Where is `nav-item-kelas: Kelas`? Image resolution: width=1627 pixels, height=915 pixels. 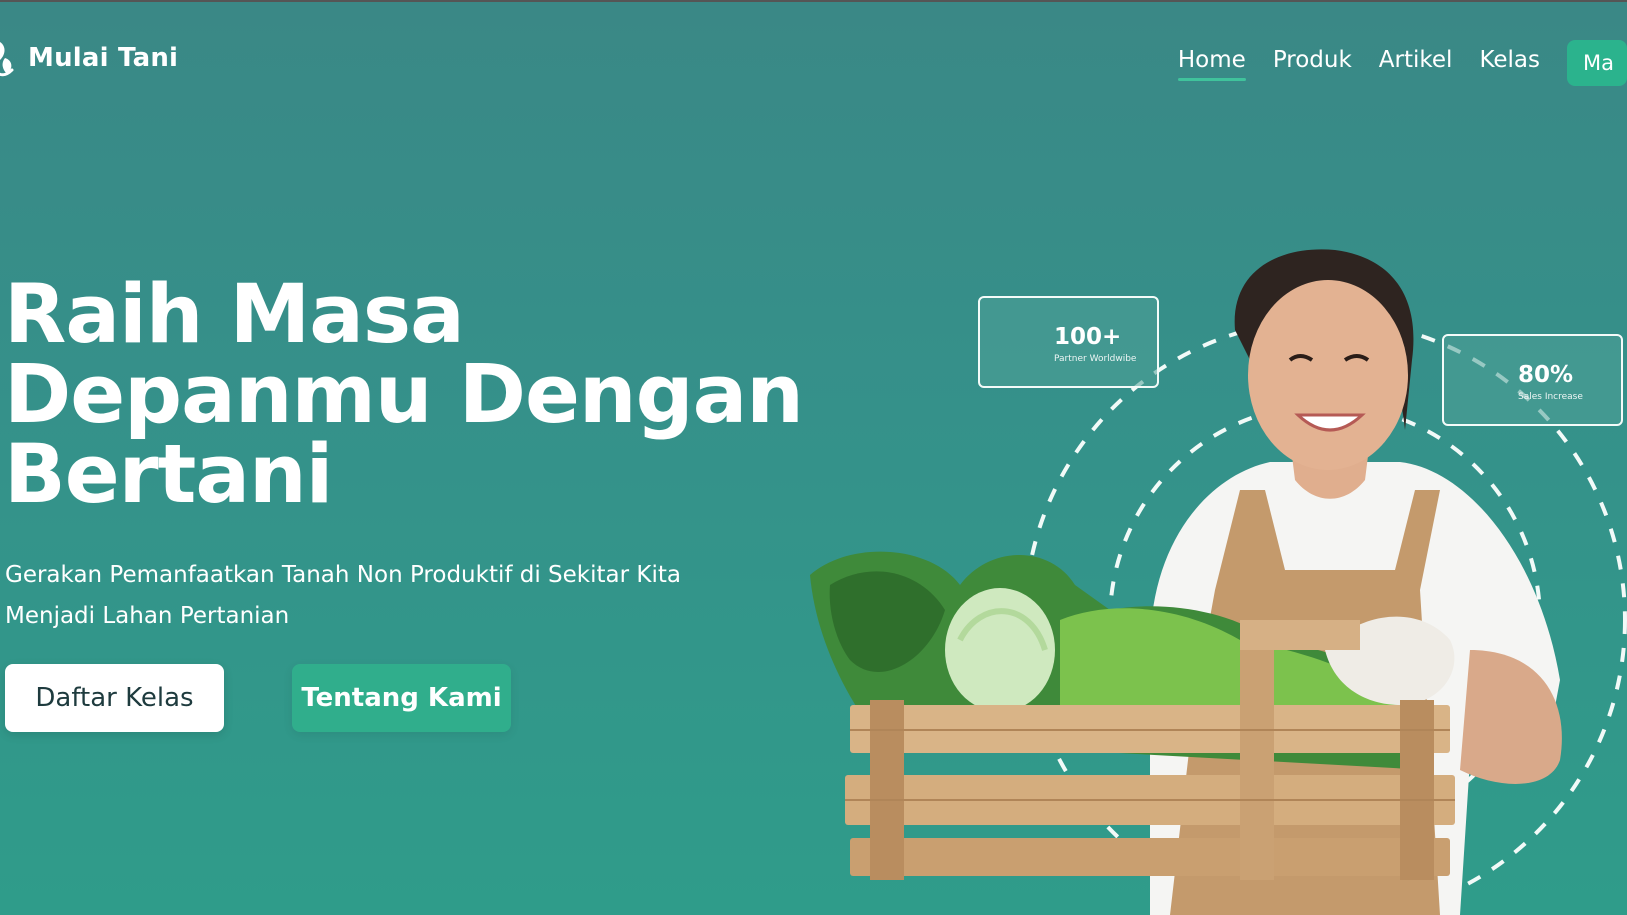
nav-item-kelas: Kelas is located at coordinates (1509, 63).